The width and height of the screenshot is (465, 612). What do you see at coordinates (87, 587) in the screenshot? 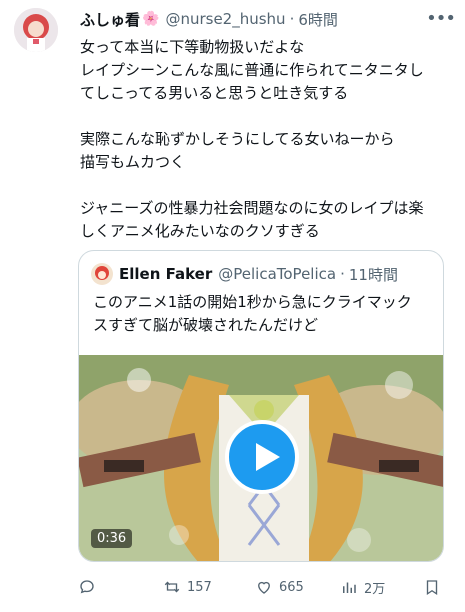
I see `reply-icon` at bounding box center [87, 587].